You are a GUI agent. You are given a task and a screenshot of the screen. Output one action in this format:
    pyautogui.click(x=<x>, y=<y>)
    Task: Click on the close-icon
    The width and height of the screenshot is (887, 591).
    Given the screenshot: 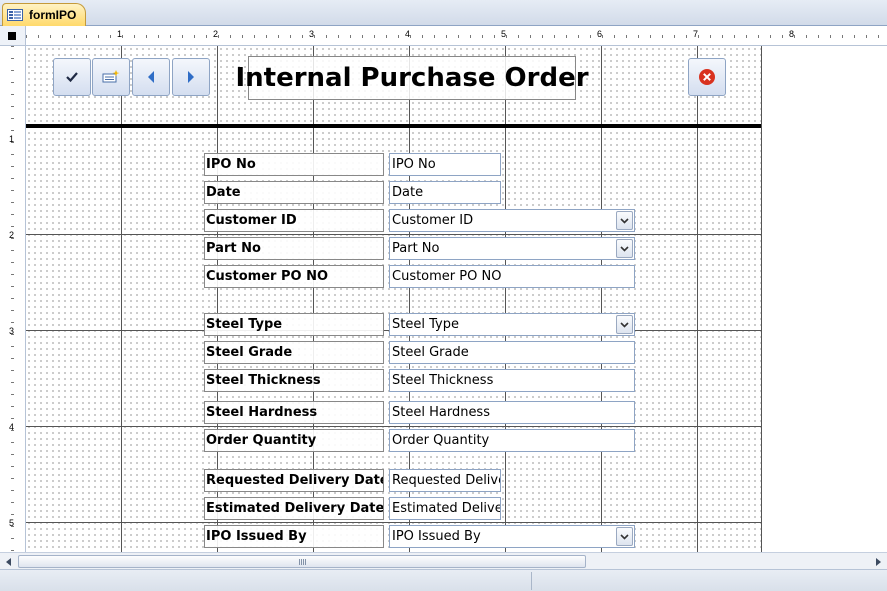 What is the action you would take?
    pyautogui.click(x=707, y=77)
    